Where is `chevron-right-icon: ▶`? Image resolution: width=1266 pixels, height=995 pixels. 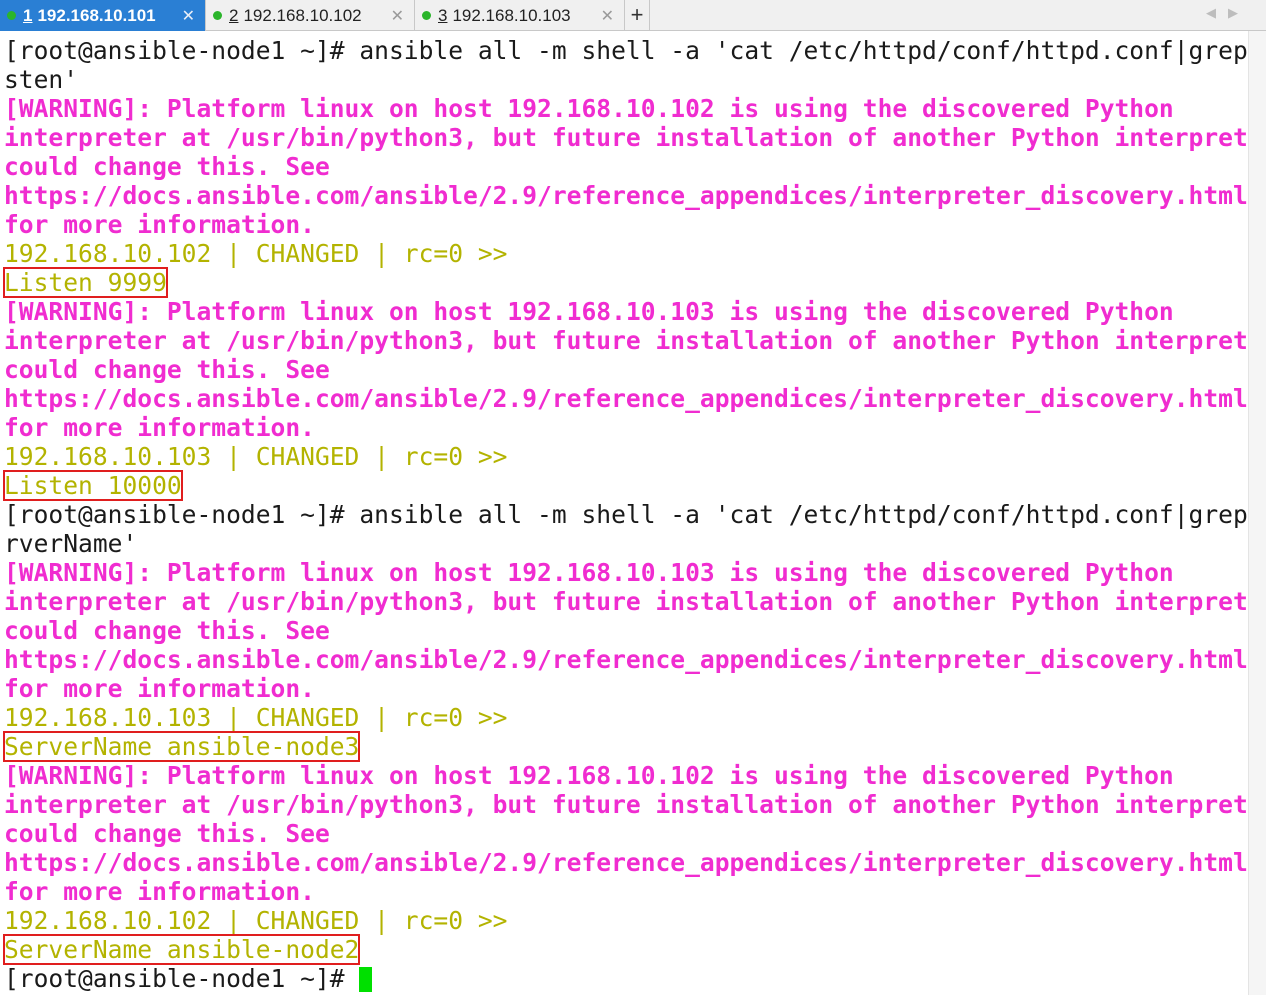 chevron-right-icon: ▶ is located at coordinates (1233, 13).